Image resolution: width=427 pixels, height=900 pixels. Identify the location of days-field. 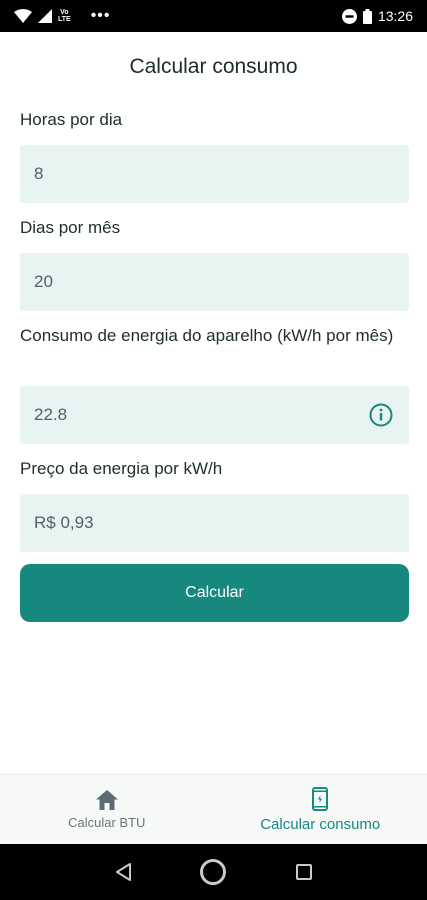
(214, 282).